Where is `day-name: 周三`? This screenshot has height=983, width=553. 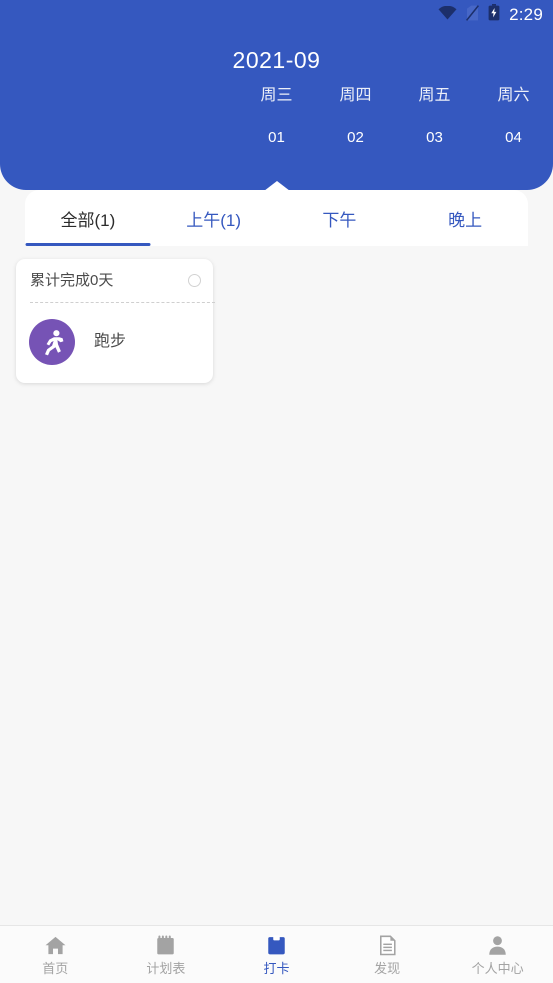 day-name: 周三 is located at coordinates (276, 95).